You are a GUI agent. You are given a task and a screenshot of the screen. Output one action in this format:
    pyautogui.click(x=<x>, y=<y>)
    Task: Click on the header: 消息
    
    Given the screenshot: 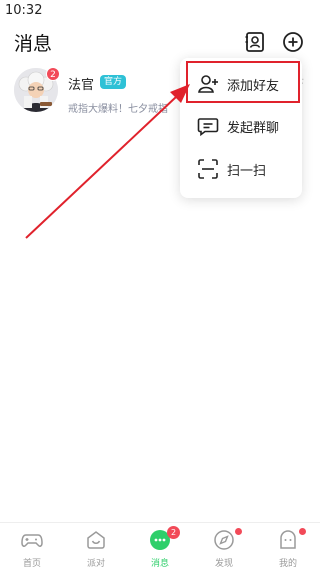 What is the action you would take?
    pyautogui.click(x=160, y=43)
    